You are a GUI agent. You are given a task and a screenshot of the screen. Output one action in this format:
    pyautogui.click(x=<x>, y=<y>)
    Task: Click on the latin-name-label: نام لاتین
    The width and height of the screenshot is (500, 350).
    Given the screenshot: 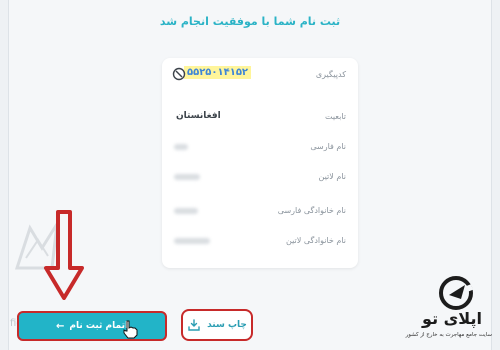 What is the action you would take?
    pyautogui.click(x=332, y=176)
    